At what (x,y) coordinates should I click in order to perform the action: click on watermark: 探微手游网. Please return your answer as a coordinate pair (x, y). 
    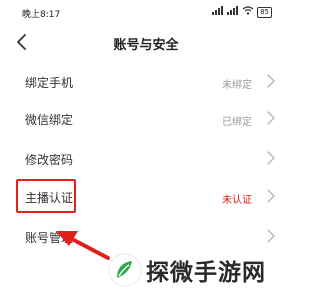
    Looking at the image, I should click on (200, 270).